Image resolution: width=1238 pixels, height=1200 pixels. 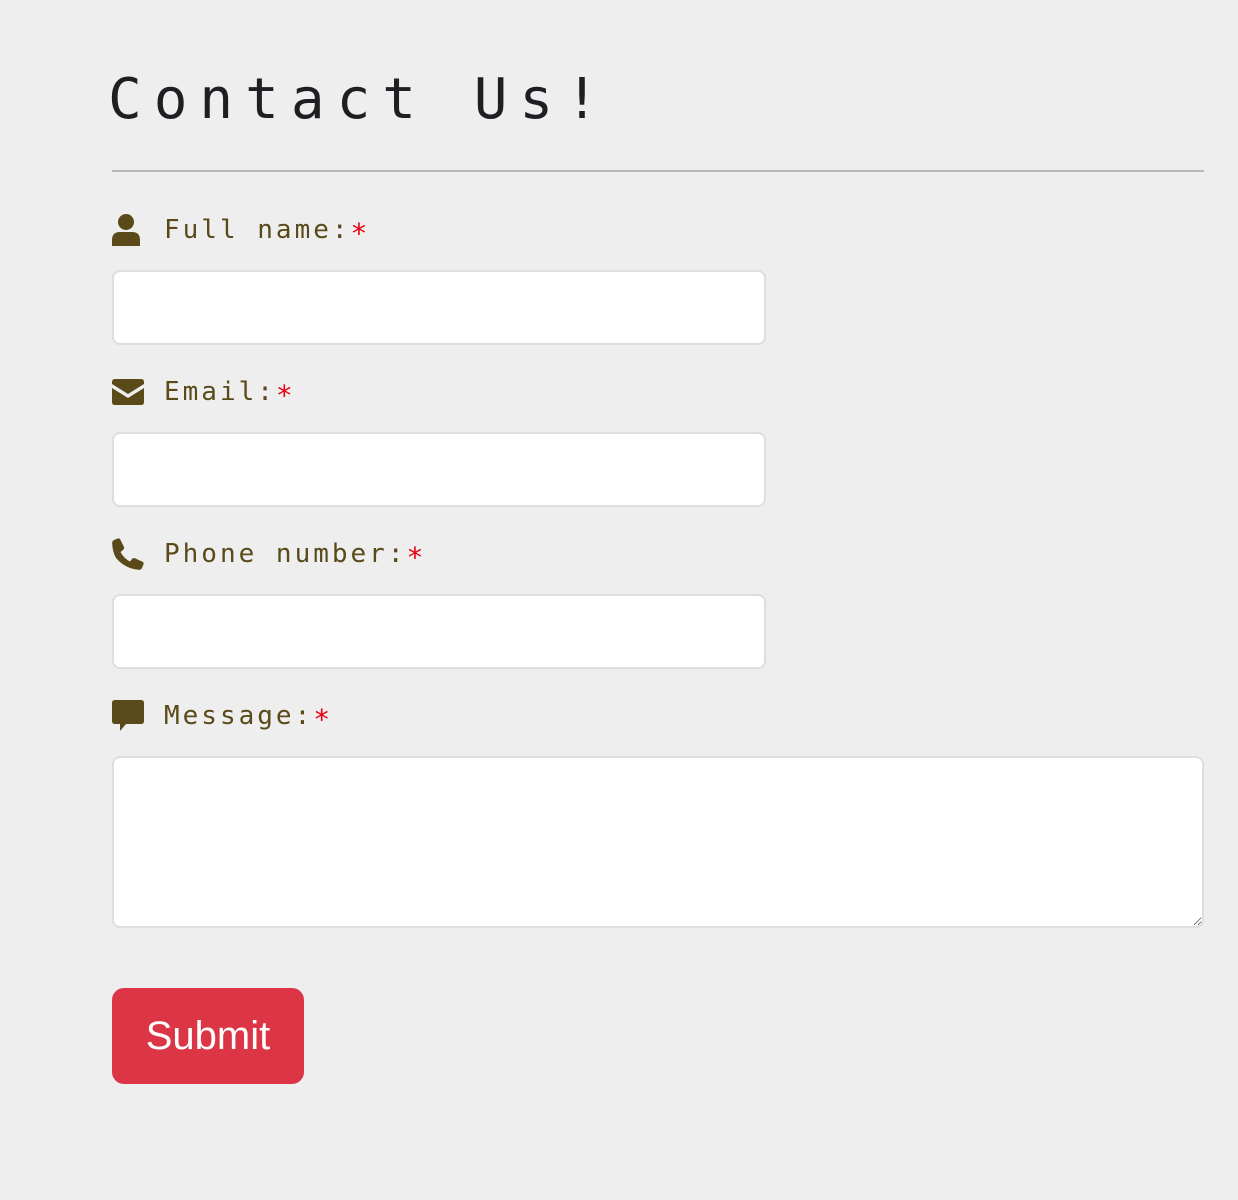 I want to click on message-textarea, so click(x=658, y=842).